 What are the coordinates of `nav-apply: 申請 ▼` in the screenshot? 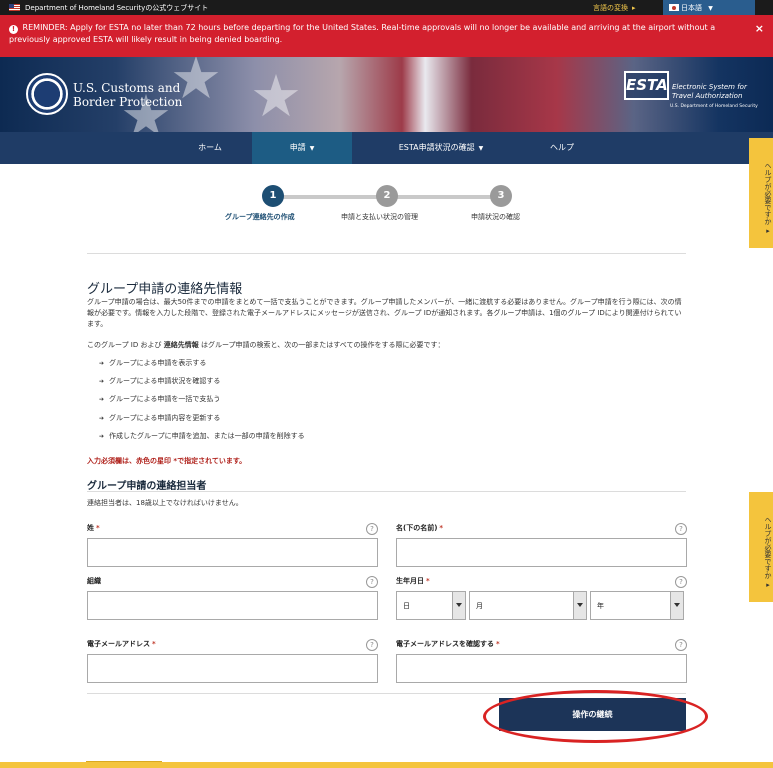 It's located at (302, 148).